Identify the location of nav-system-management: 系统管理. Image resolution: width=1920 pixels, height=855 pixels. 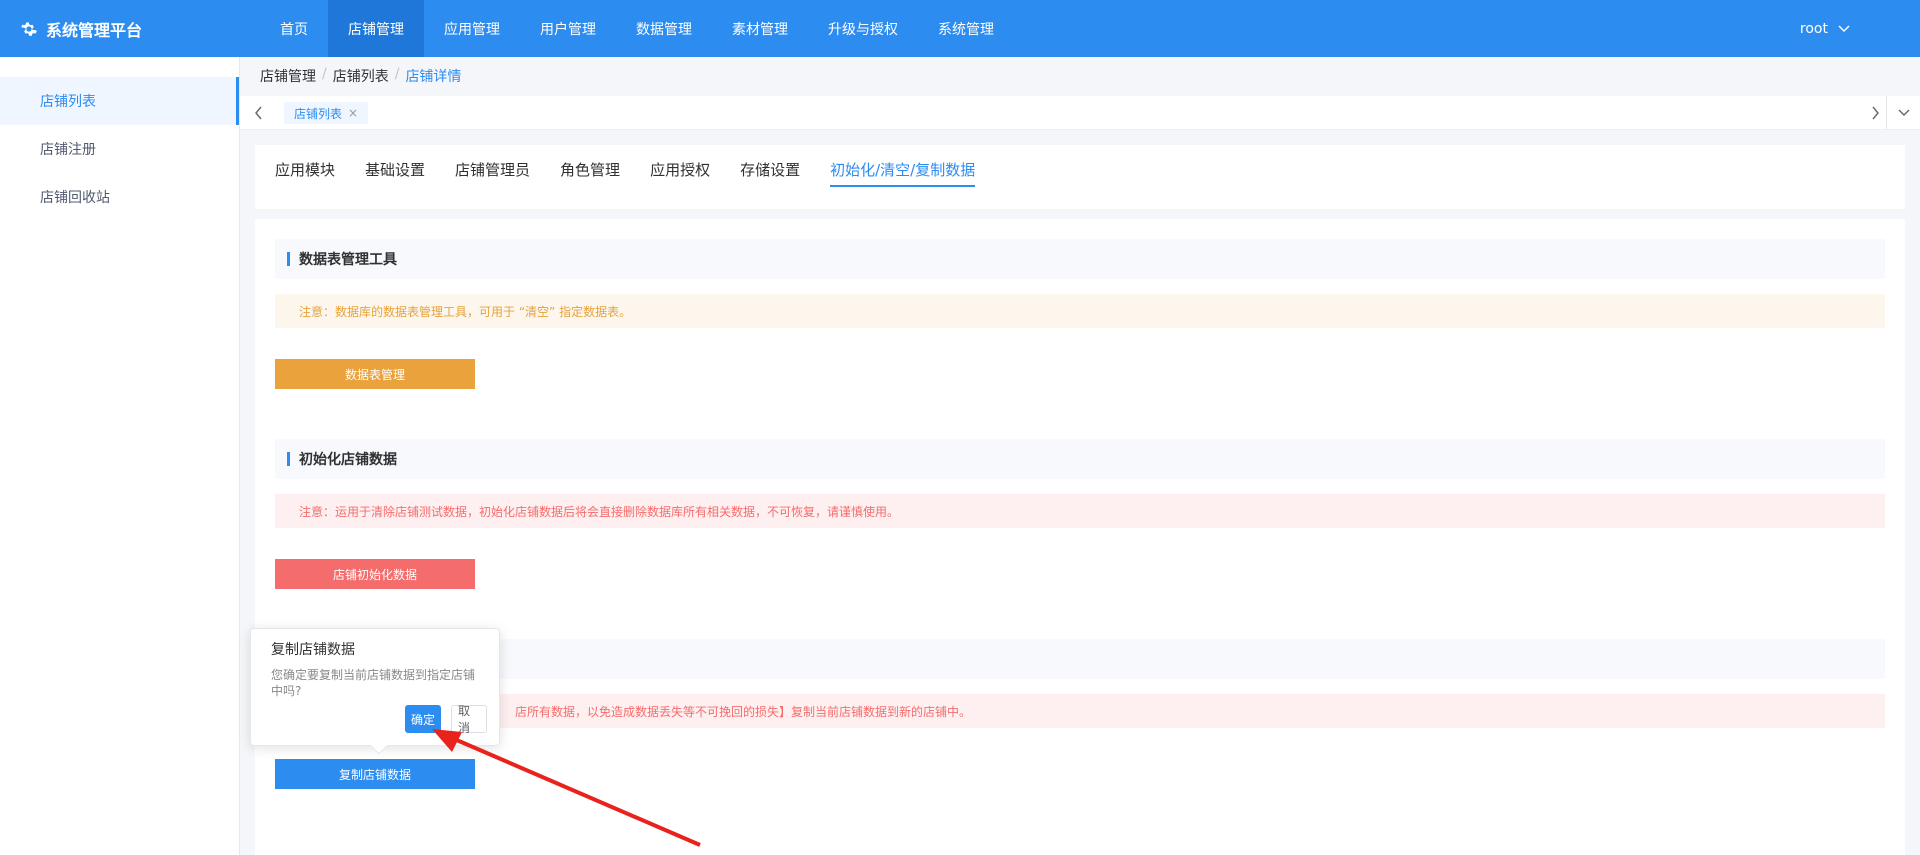
(966, 28).